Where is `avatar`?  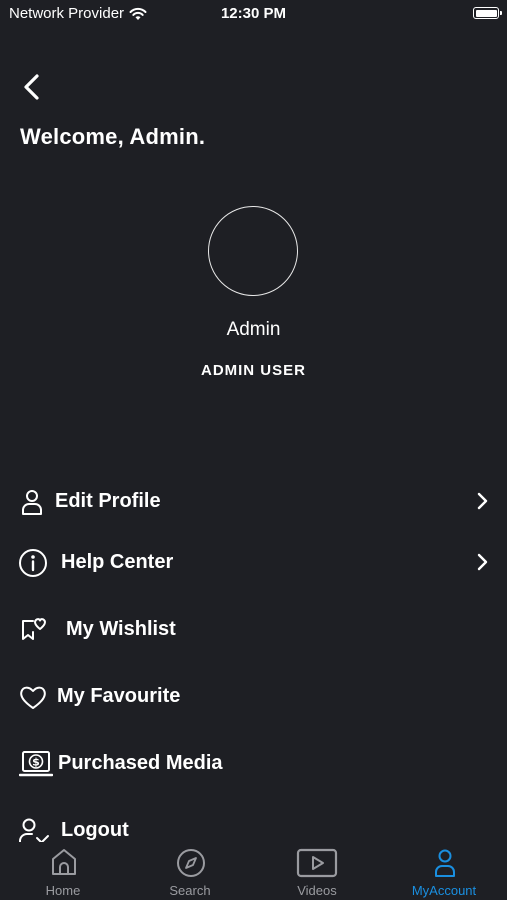
avatar is located at coordinates (253, 251).